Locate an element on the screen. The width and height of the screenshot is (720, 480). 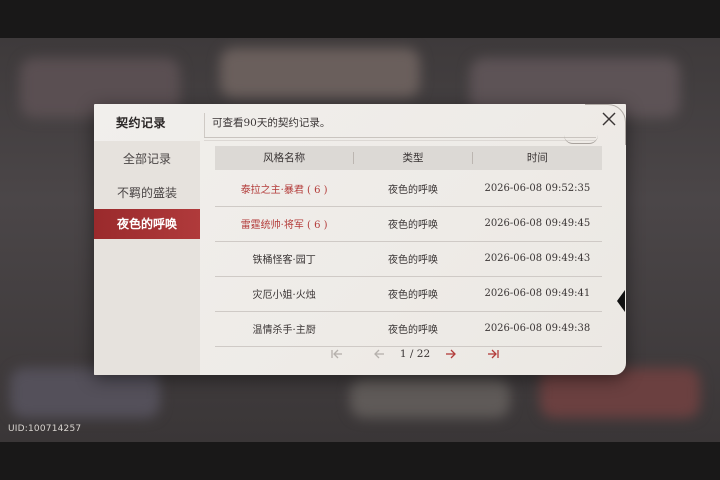
time-cell: 2026-06-08 09:49:45 is located at coordinates (537, 223).